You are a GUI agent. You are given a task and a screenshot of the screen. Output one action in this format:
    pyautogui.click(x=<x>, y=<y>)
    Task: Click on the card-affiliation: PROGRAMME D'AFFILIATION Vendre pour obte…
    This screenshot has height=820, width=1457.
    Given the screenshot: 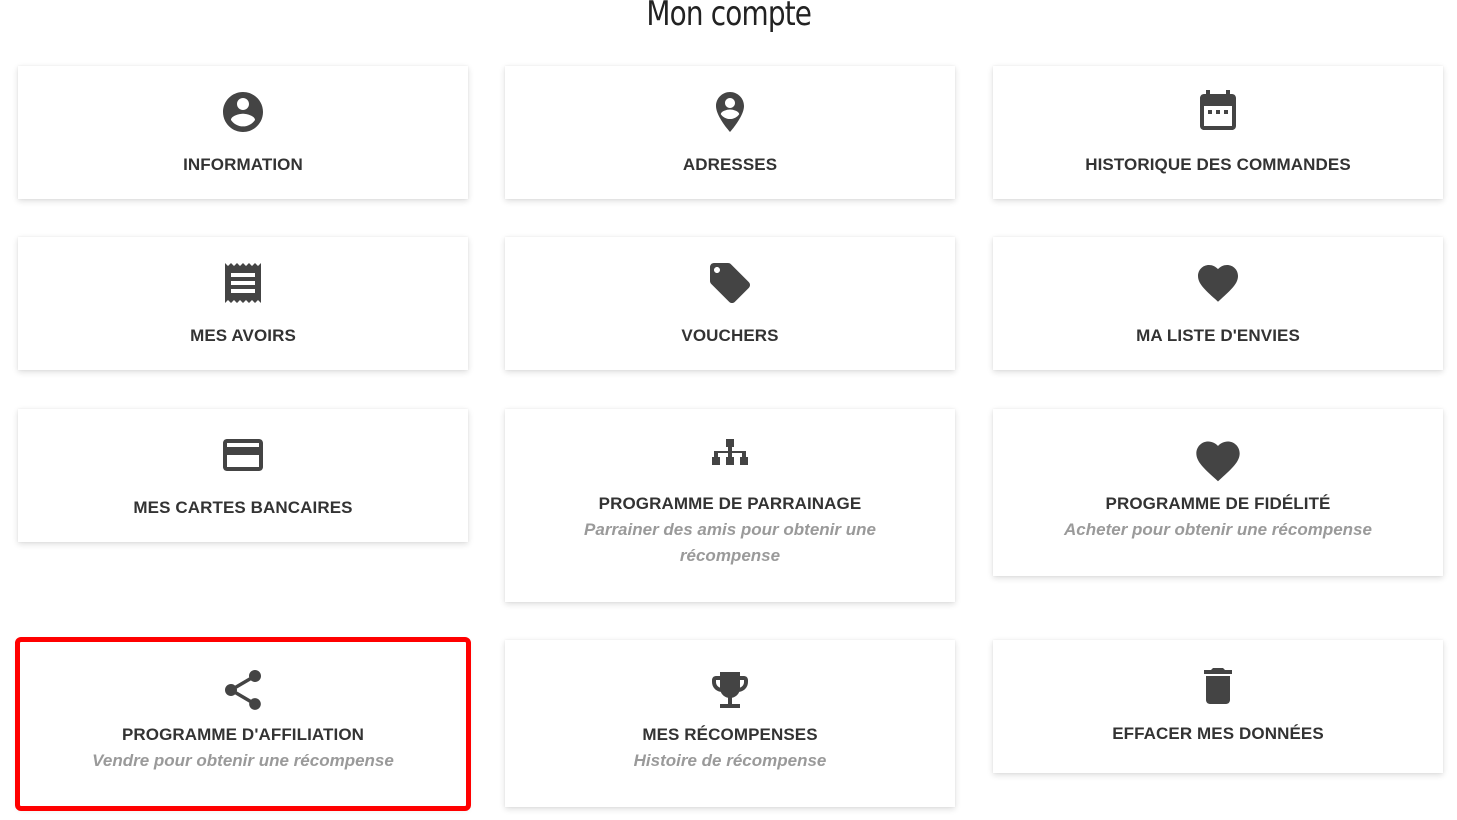 What is the action you would take?
    pyautogui.click(x=243, y=723)
    